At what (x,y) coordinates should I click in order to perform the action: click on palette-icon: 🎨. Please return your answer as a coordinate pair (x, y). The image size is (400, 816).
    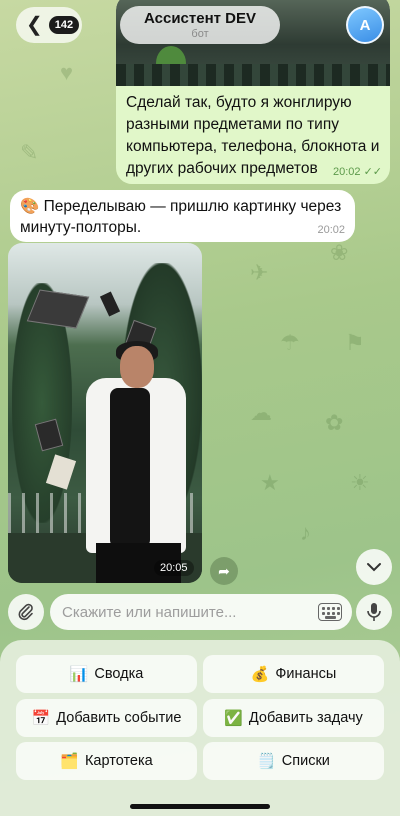
    Looking at the image, I should click on (30, 206).